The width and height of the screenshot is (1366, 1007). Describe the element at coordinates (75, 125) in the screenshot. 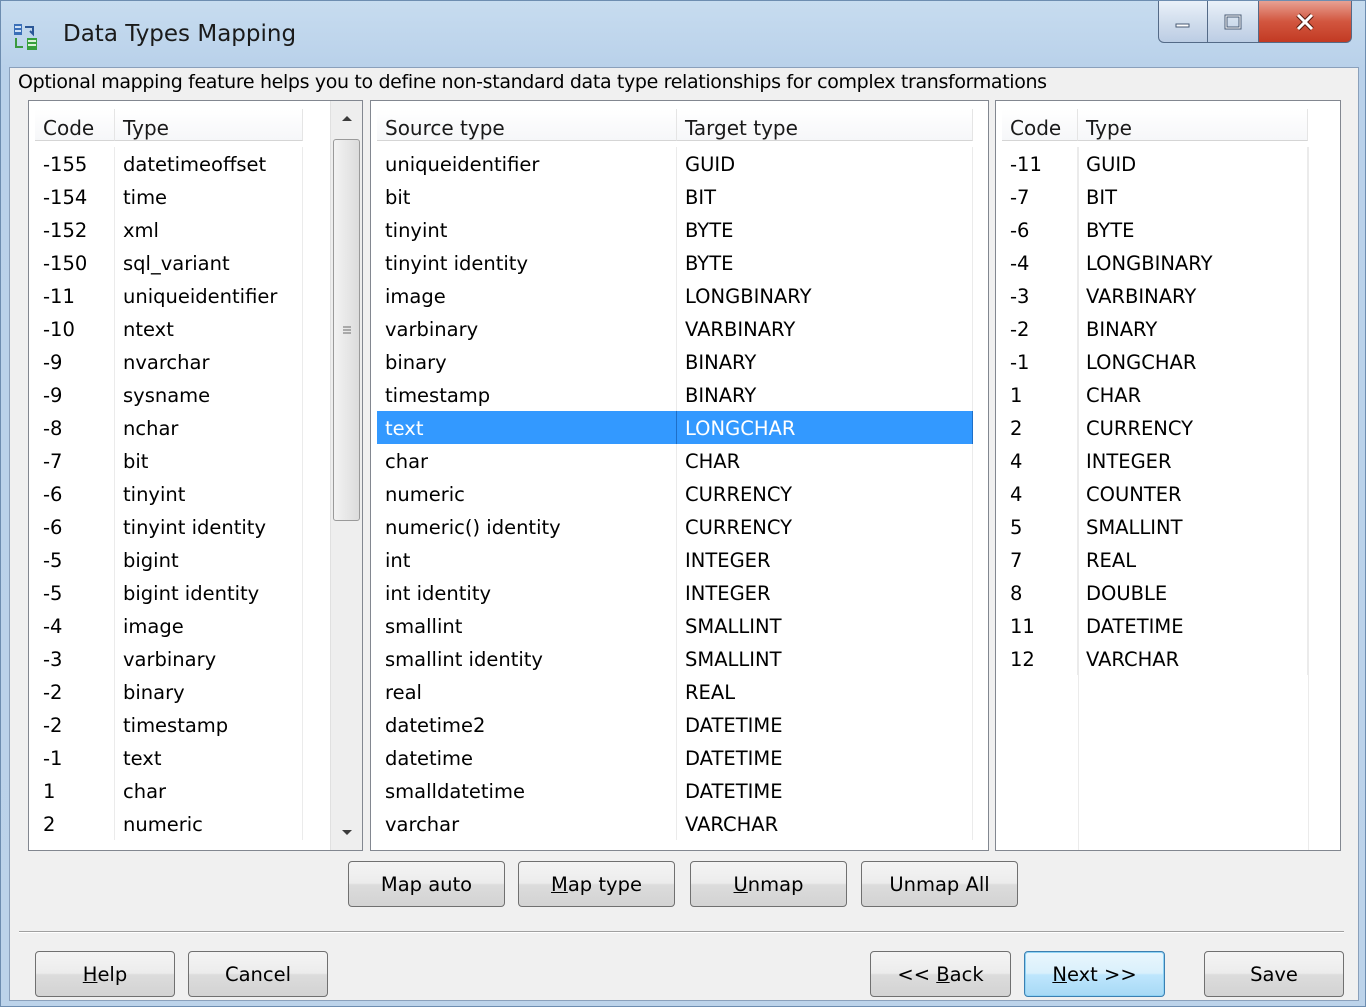

I see `source-code-header: Code` at that location.